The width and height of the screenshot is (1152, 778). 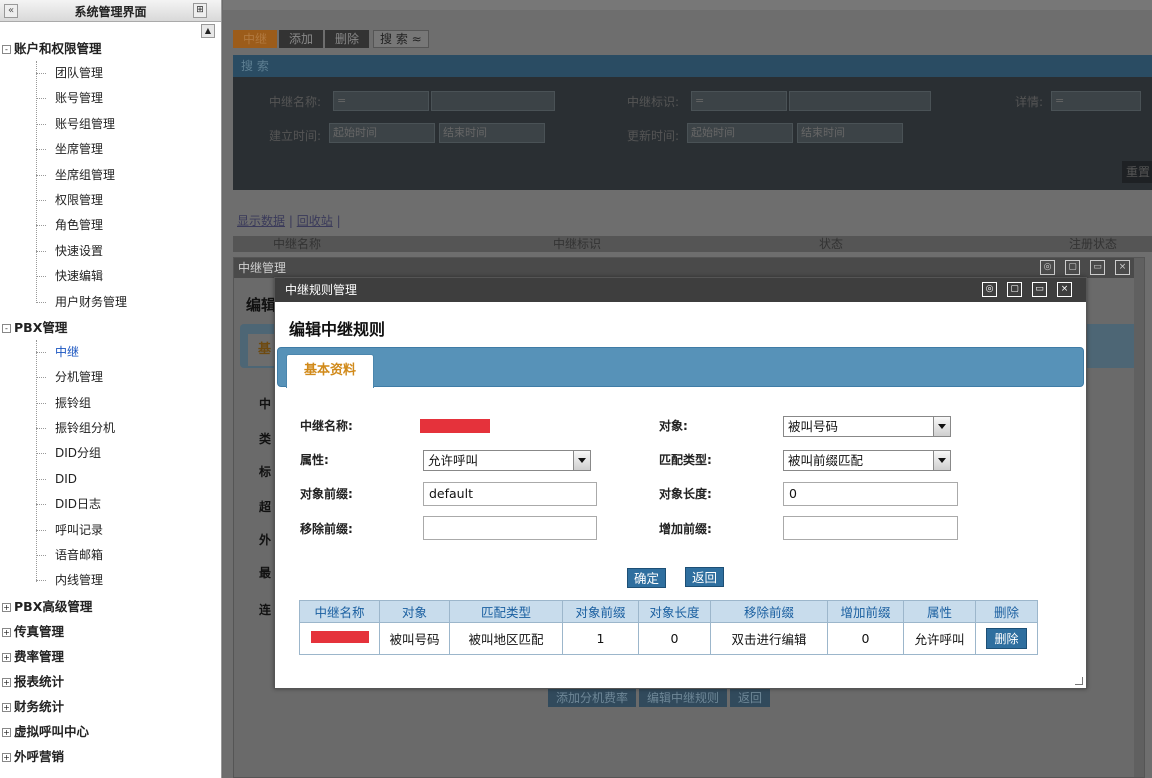 What do you see at coordinates (507, 460) in the screenshot?
I see `attribute-select: 允许呼叫` at bounding box center [507, 460].